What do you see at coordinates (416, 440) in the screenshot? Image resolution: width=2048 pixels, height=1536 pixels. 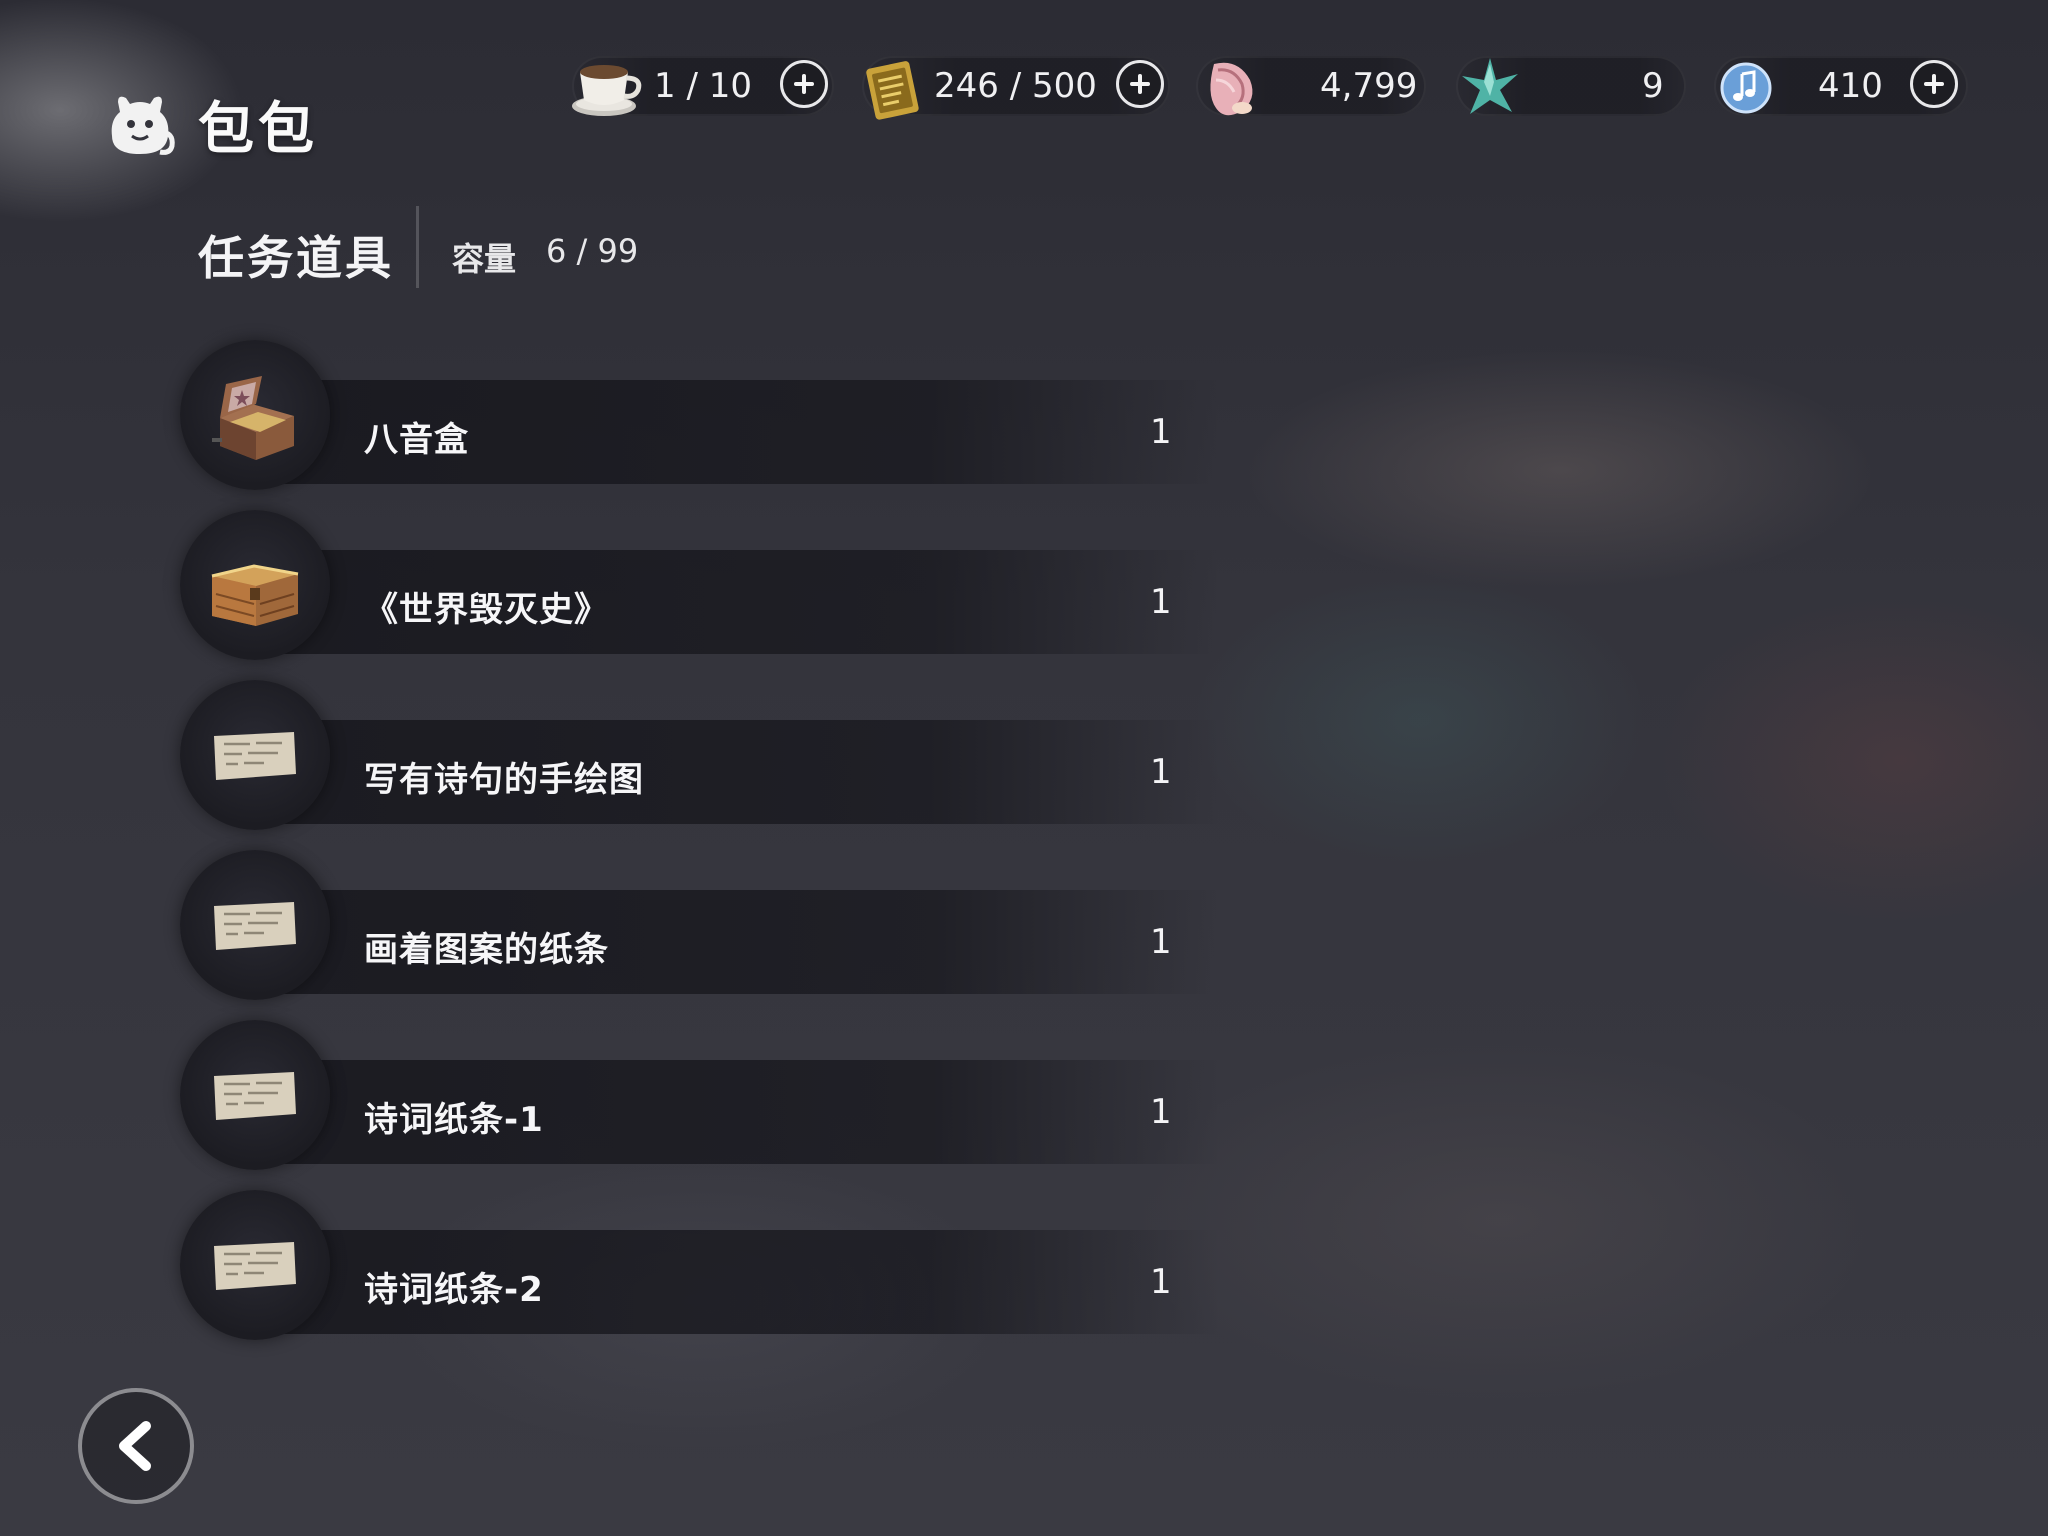 I see `item-name: 八音盒` at bounding box center [416, 440].